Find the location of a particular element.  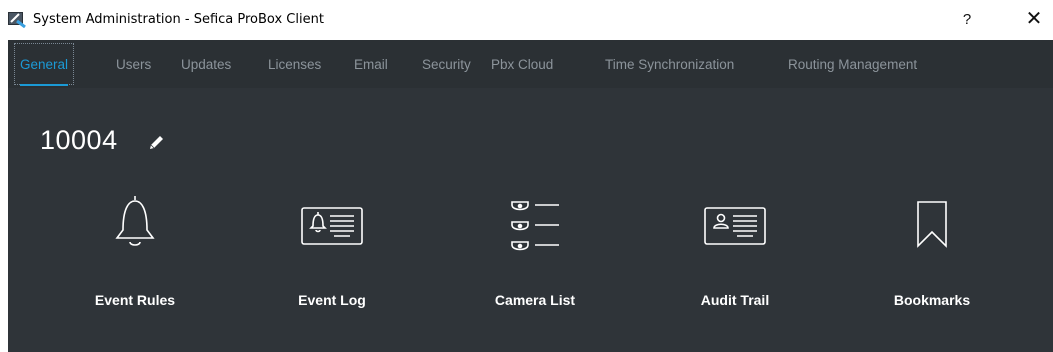

window-left-edge is located at coordinates (4, 196).